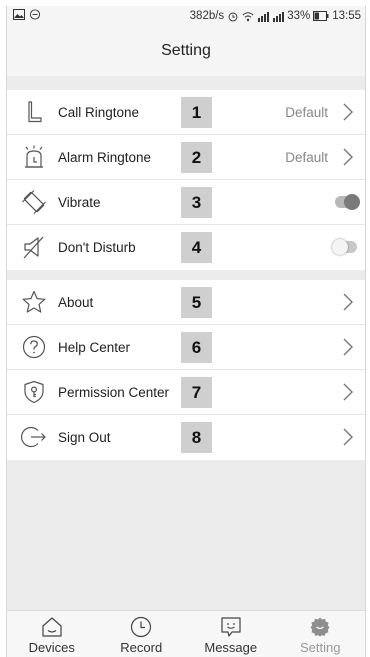 This screenshot has width=370, height=657. I want to click on call-ringtone-row: Call Ringtone 1 Default, so click(186, 112).